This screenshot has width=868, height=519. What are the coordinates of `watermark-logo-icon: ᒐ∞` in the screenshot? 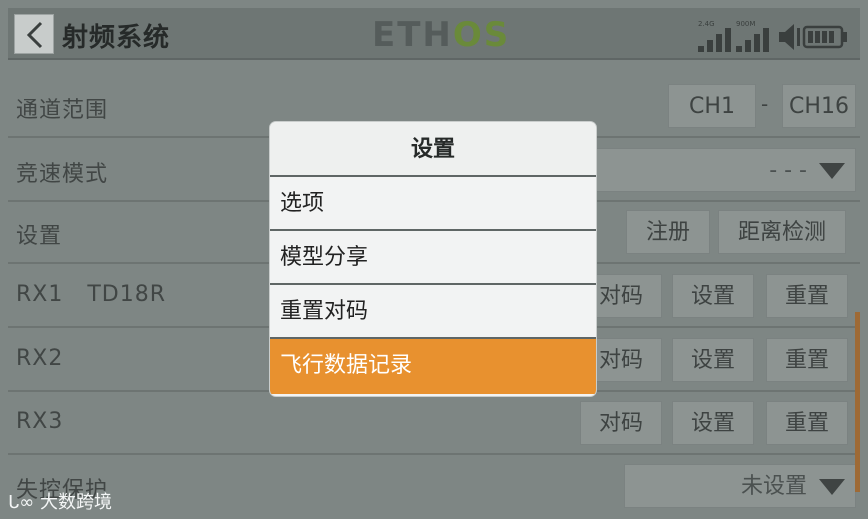 It's located at (24, 502).